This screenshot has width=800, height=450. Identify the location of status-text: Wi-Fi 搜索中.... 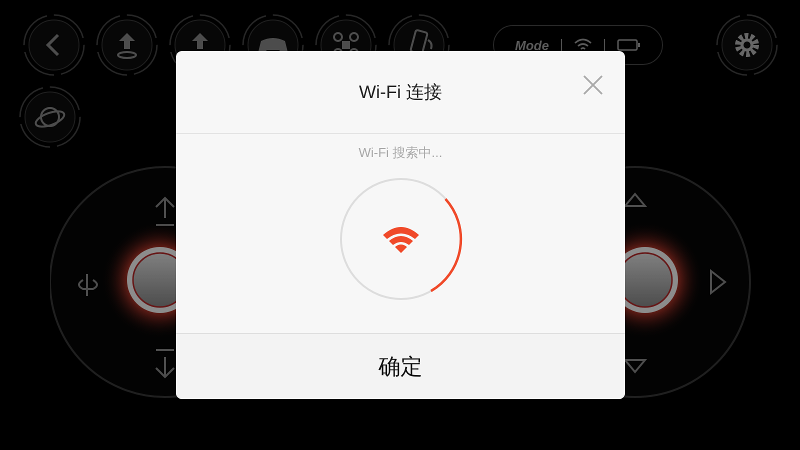
(400, 153).